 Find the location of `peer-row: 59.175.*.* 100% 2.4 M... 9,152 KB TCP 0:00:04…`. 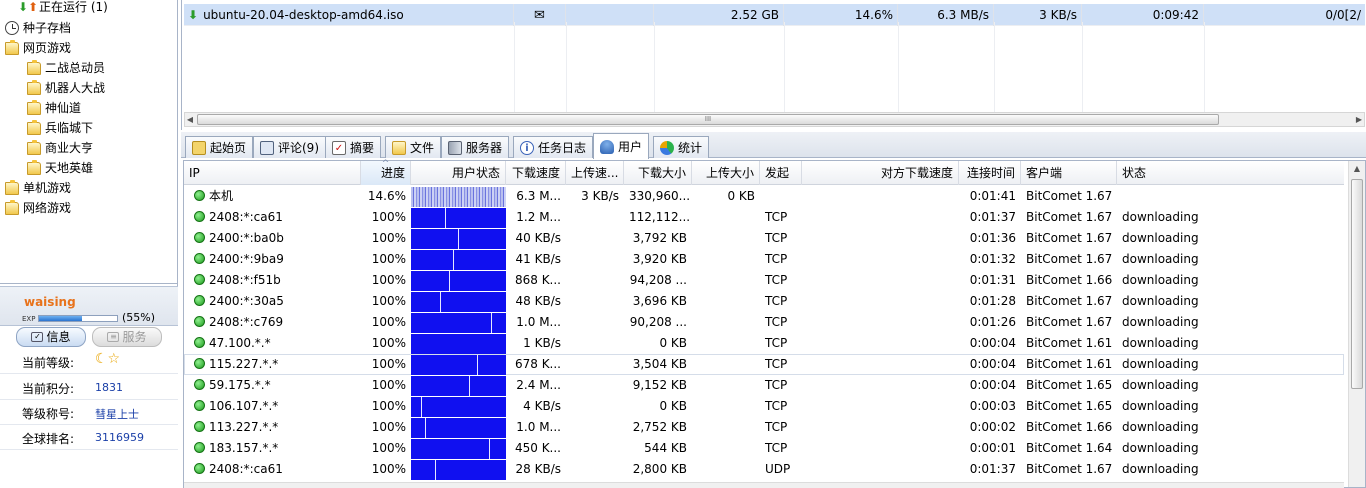

peer-row: 59.175.*.* 100% 2.4 M... 9,152 KB TCP 0:00:04… is located at coordinates (764, 385).